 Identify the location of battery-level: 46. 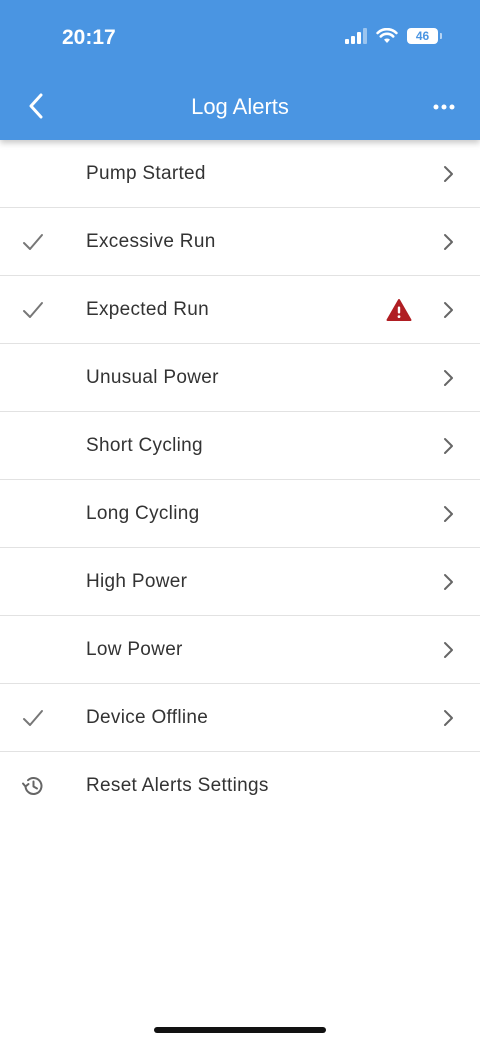
(422, 36).